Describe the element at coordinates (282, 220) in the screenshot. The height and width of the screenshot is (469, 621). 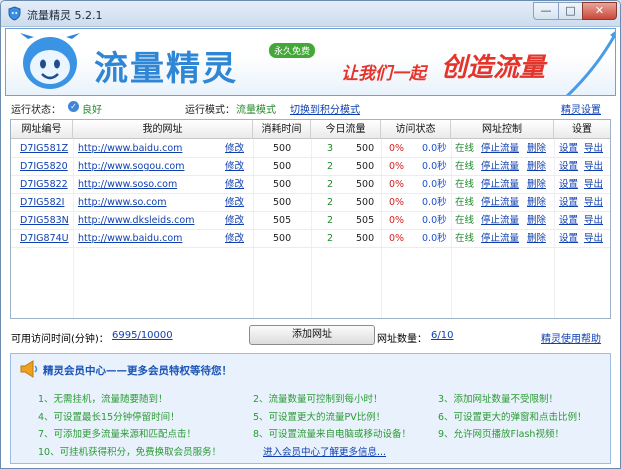
I see `time-cell: 505` at that location.